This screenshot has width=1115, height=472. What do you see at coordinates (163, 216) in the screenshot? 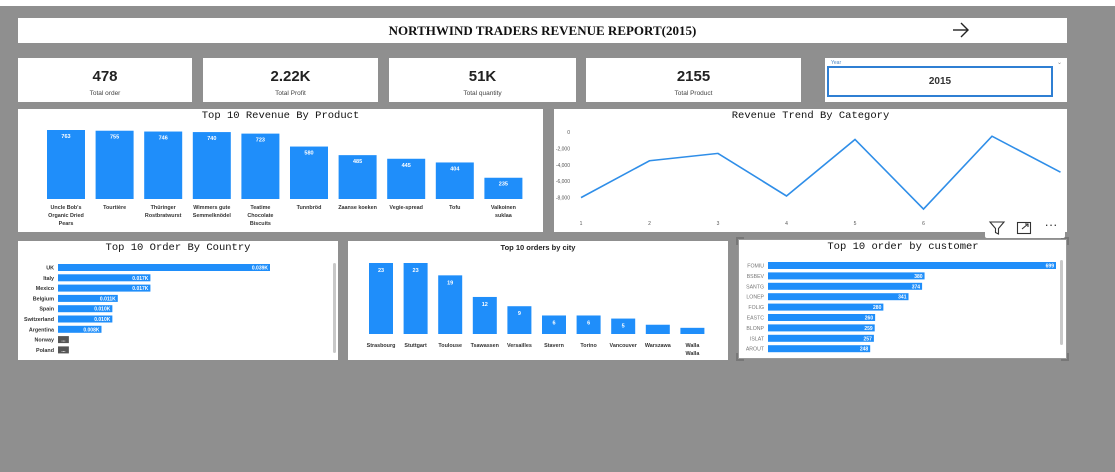
I see `category-label: Rostbratwurst` at bounding box center [163, 216].